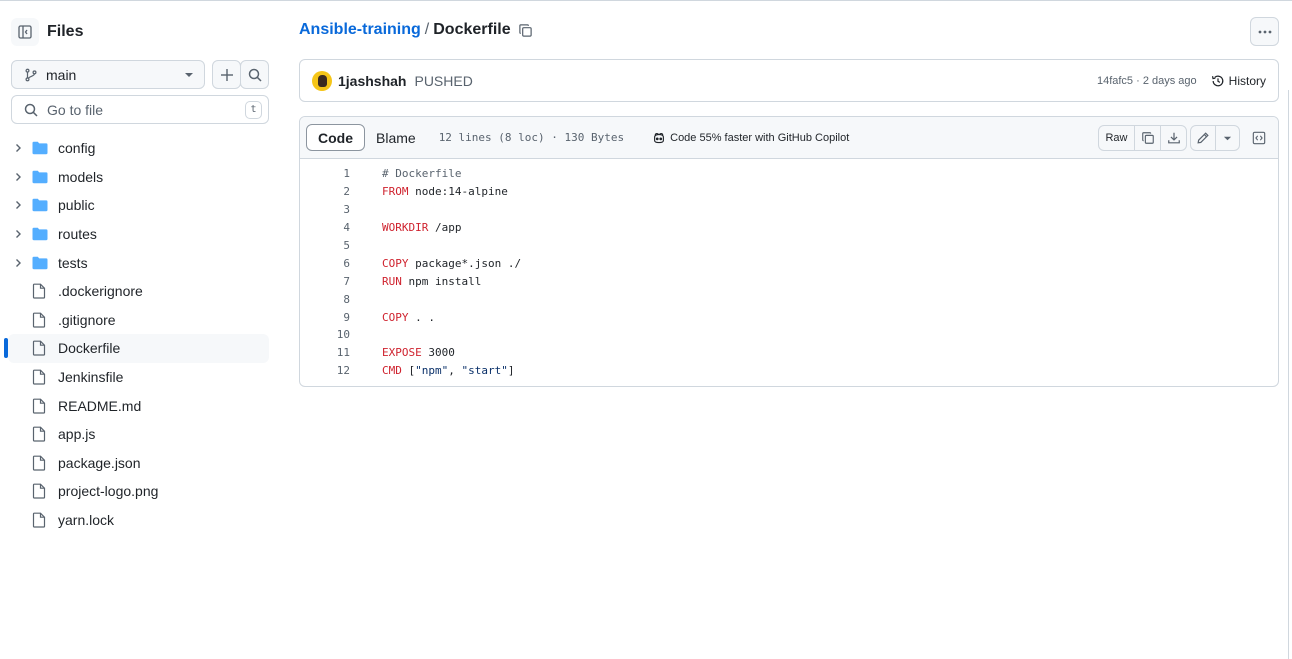 This screenshot has width=1292, height=659. Describe the element at coordinates (108, 74) in the screenshot. I see `branch-selector-button: main` at that location.